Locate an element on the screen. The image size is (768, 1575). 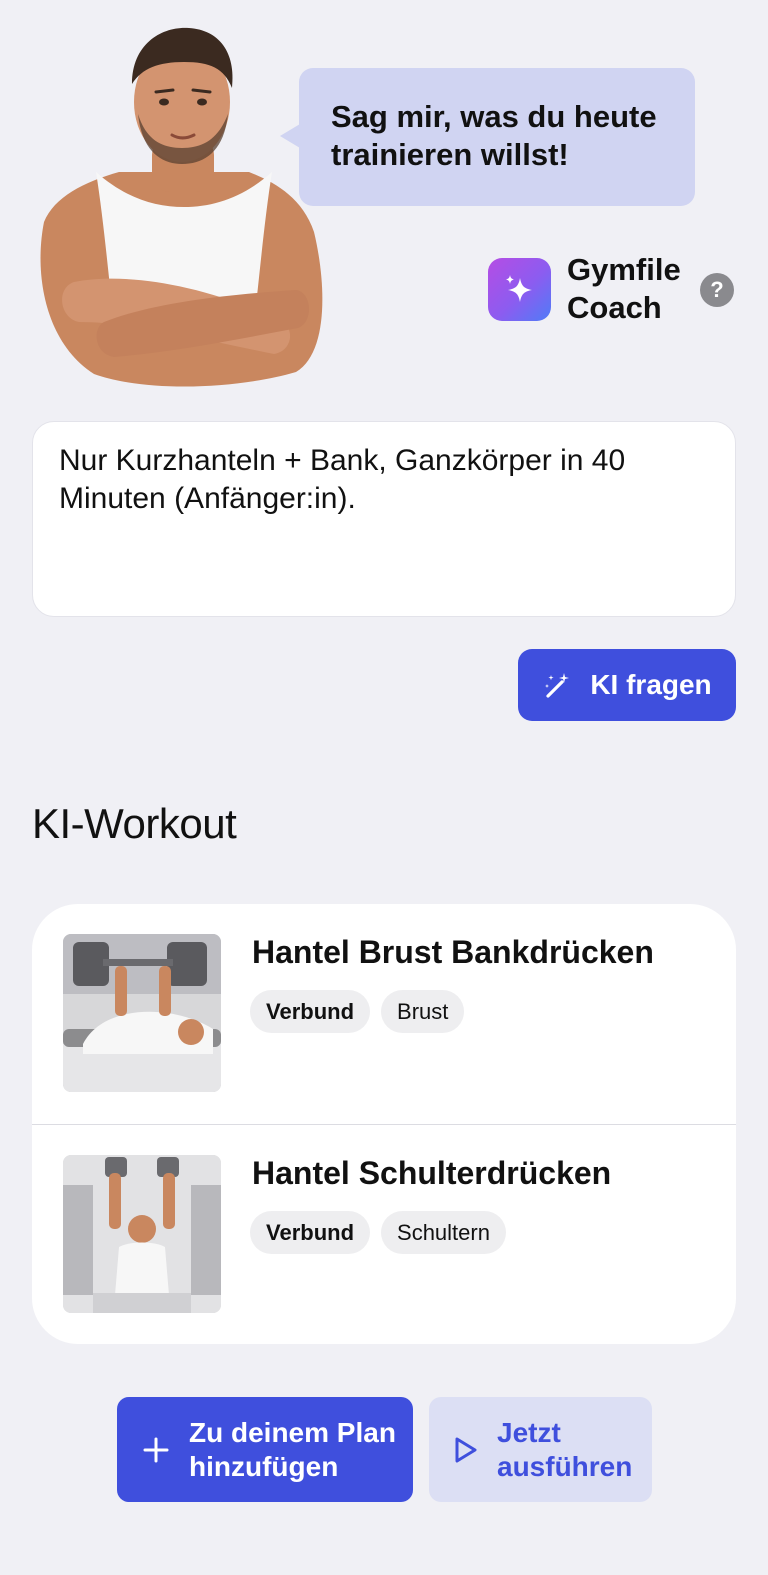
exercise-tags: Verbund Brust is located at coordinates (357, 1011).